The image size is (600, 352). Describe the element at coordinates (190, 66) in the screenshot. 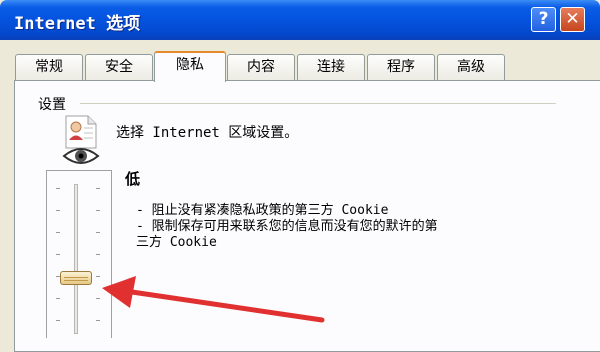

I see `tab-privacy: 隐私` at that location.